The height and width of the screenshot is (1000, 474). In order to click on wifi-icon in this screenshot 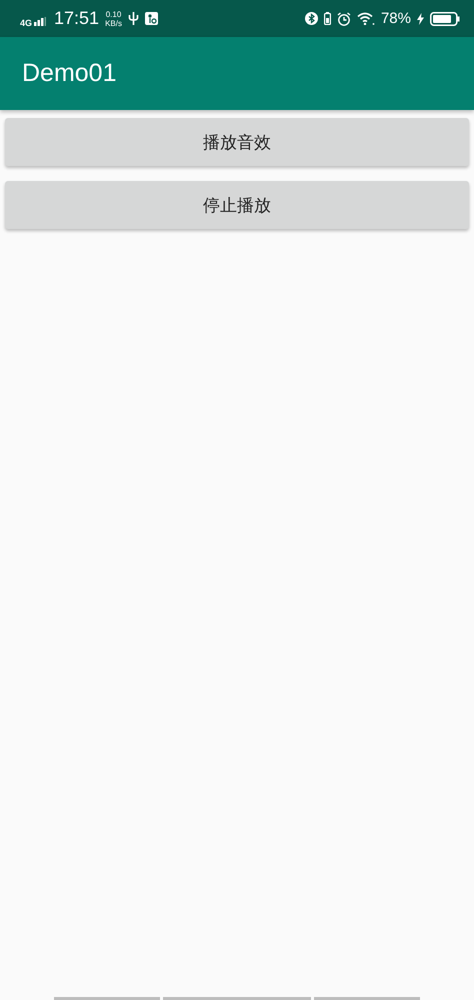, I will do `click(365, 18)`.